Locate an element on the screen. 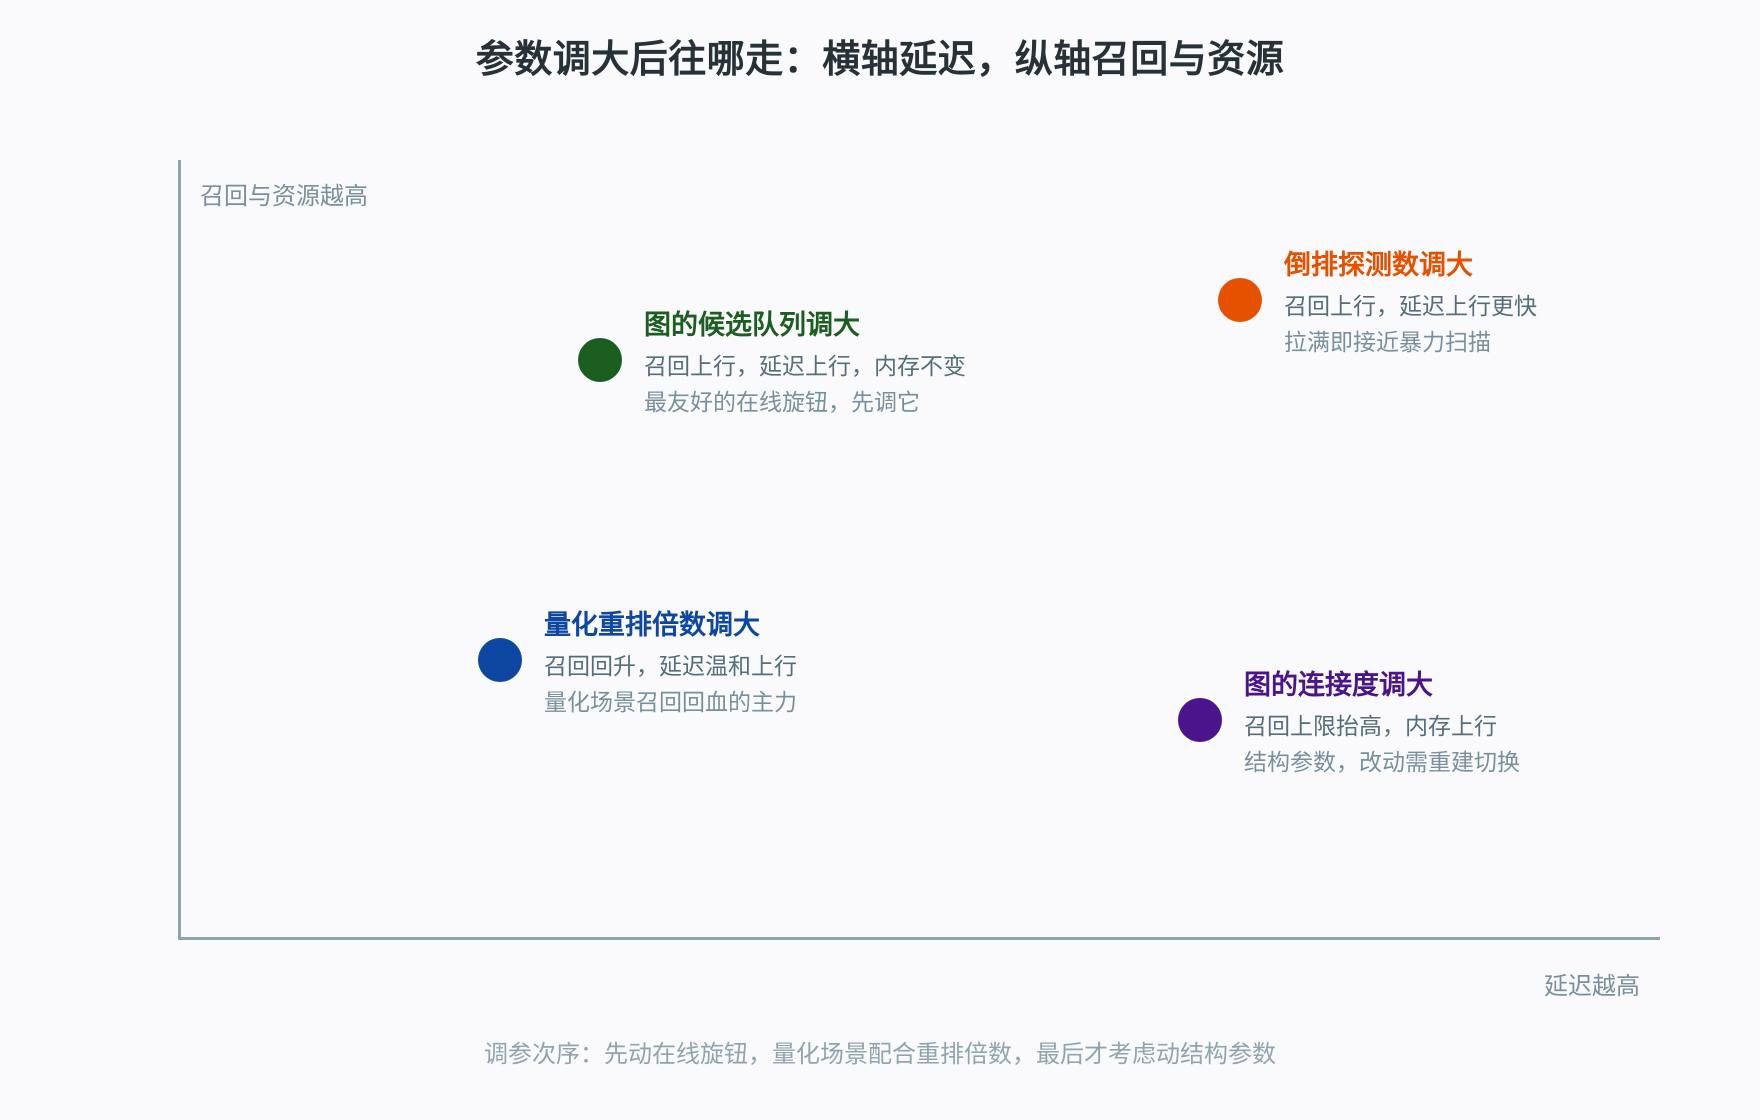 Image resolution: width=1760 pixels, height=1120 pixels. point-title: 图的连接度调大 is located at coordinates (1338, 685).